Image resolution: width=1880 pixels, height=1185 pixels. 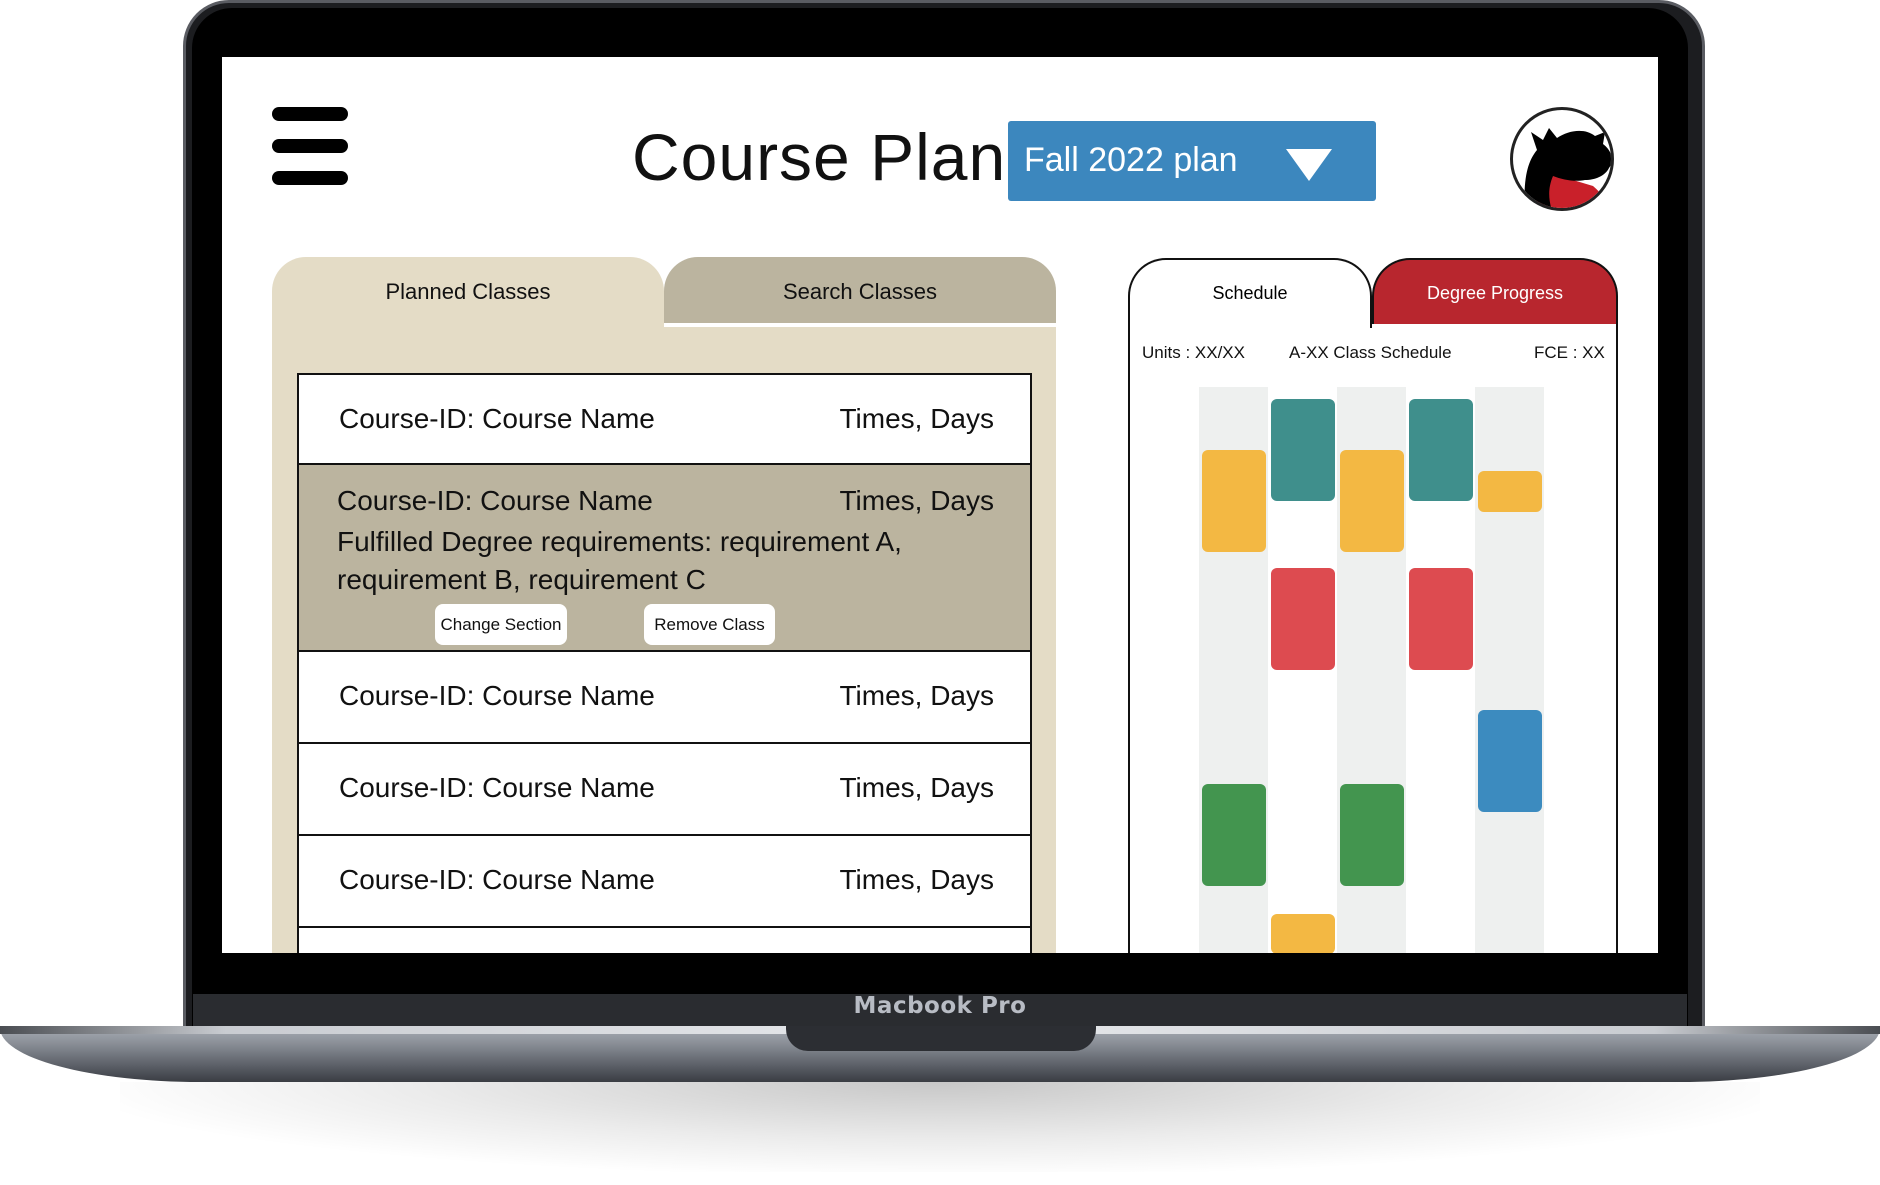 I want to click on plan-select-value: Fall 2022 plan, so click(x=1131, y=160).